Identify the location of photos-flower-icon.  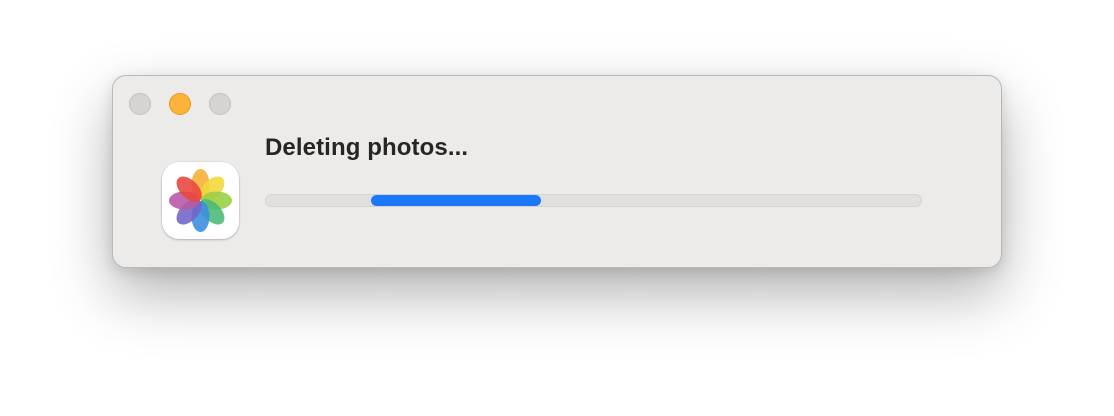
(200, 200).